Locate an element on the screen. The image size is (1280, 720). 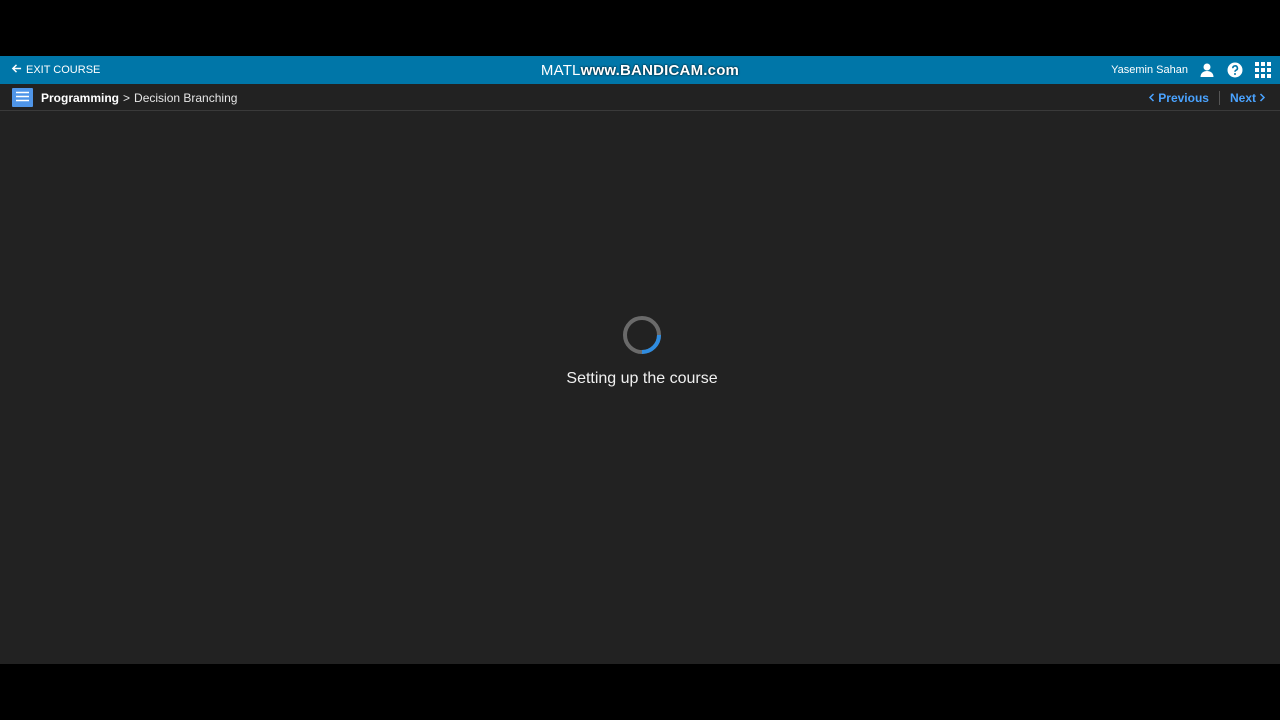
arrow-left-icon is located at coordinates (16, 70).